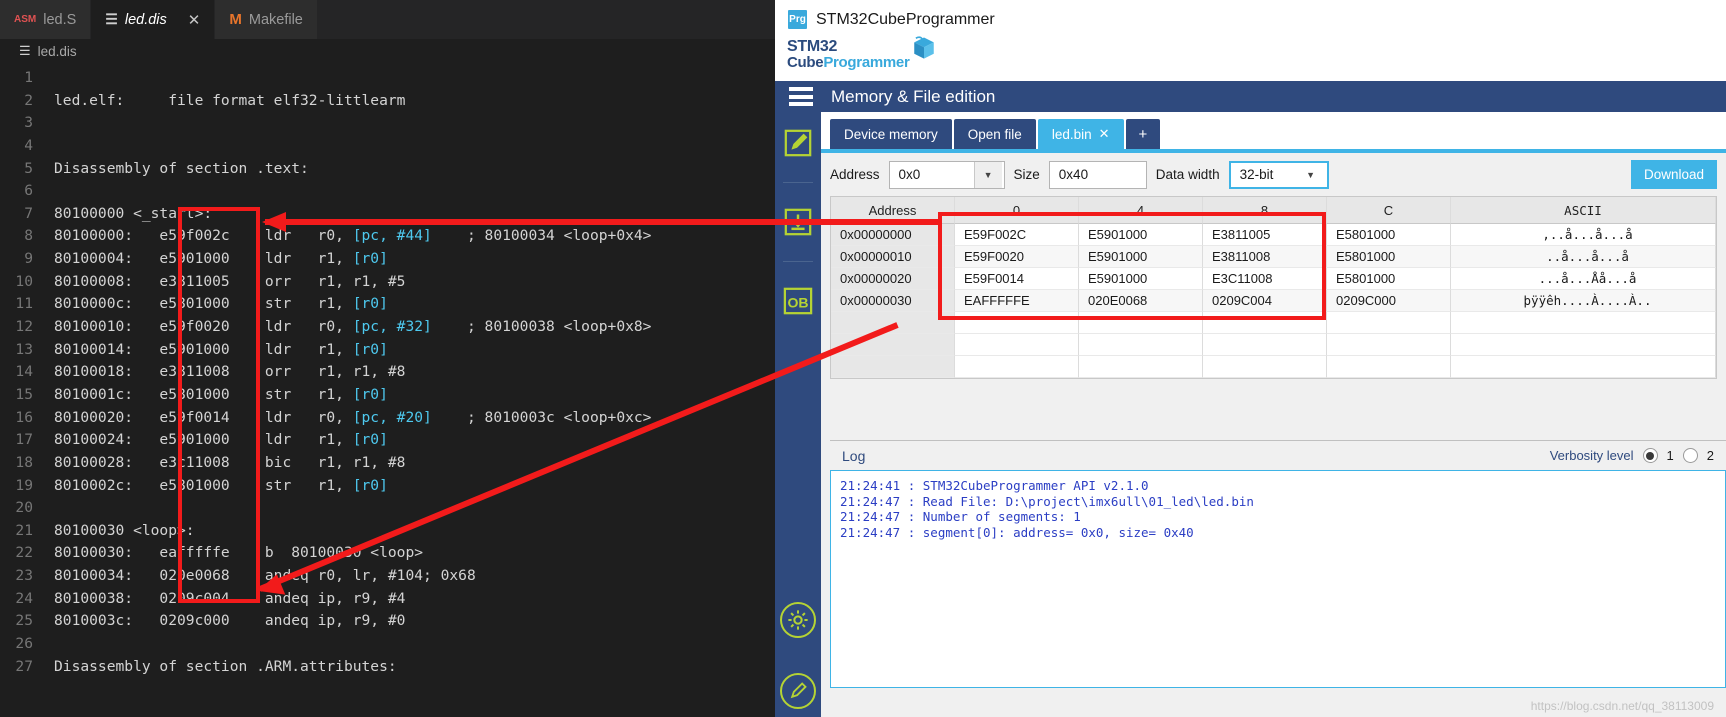 This screenshot has width=1726, height=717. Describe the element at coordinates (1583, 301) in the screenshot. I see `hex-ascii-cell: þÿÿêh....À....À..` at that location.